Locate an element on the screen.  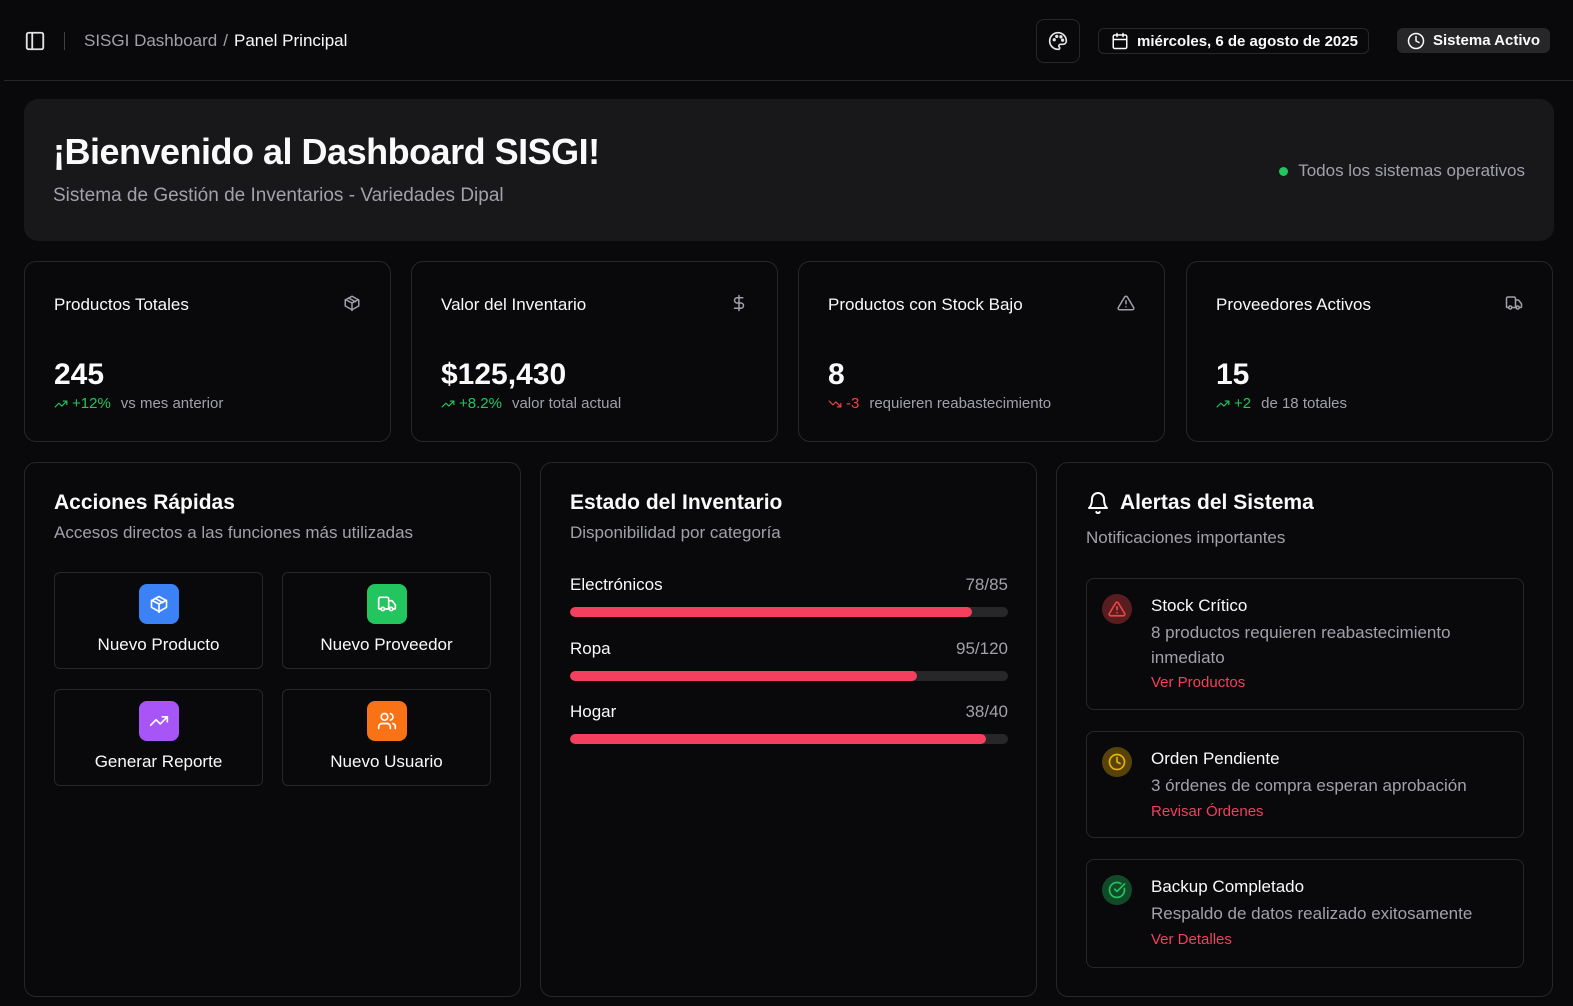
alert-title: Orden Pendiente is located at coordinates (1215, 758).